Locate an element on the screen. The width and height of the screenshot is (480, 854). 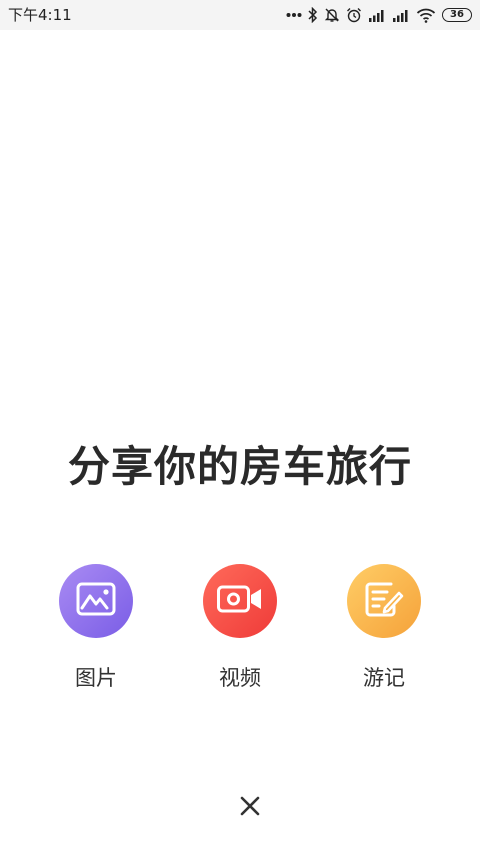
status-icons: 36 is located at coordinates (379, 15).